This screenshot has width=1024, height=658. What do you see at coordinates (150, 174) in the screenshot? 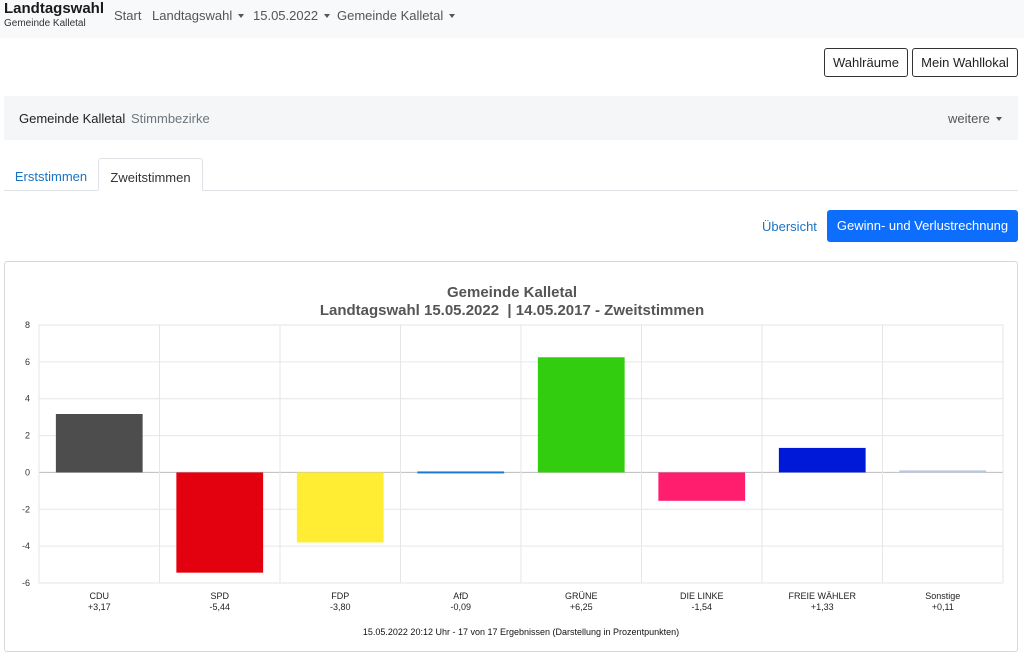
I see `tab-zweitstimmen: Zweitstimmen` at bounding box center [150, 174].